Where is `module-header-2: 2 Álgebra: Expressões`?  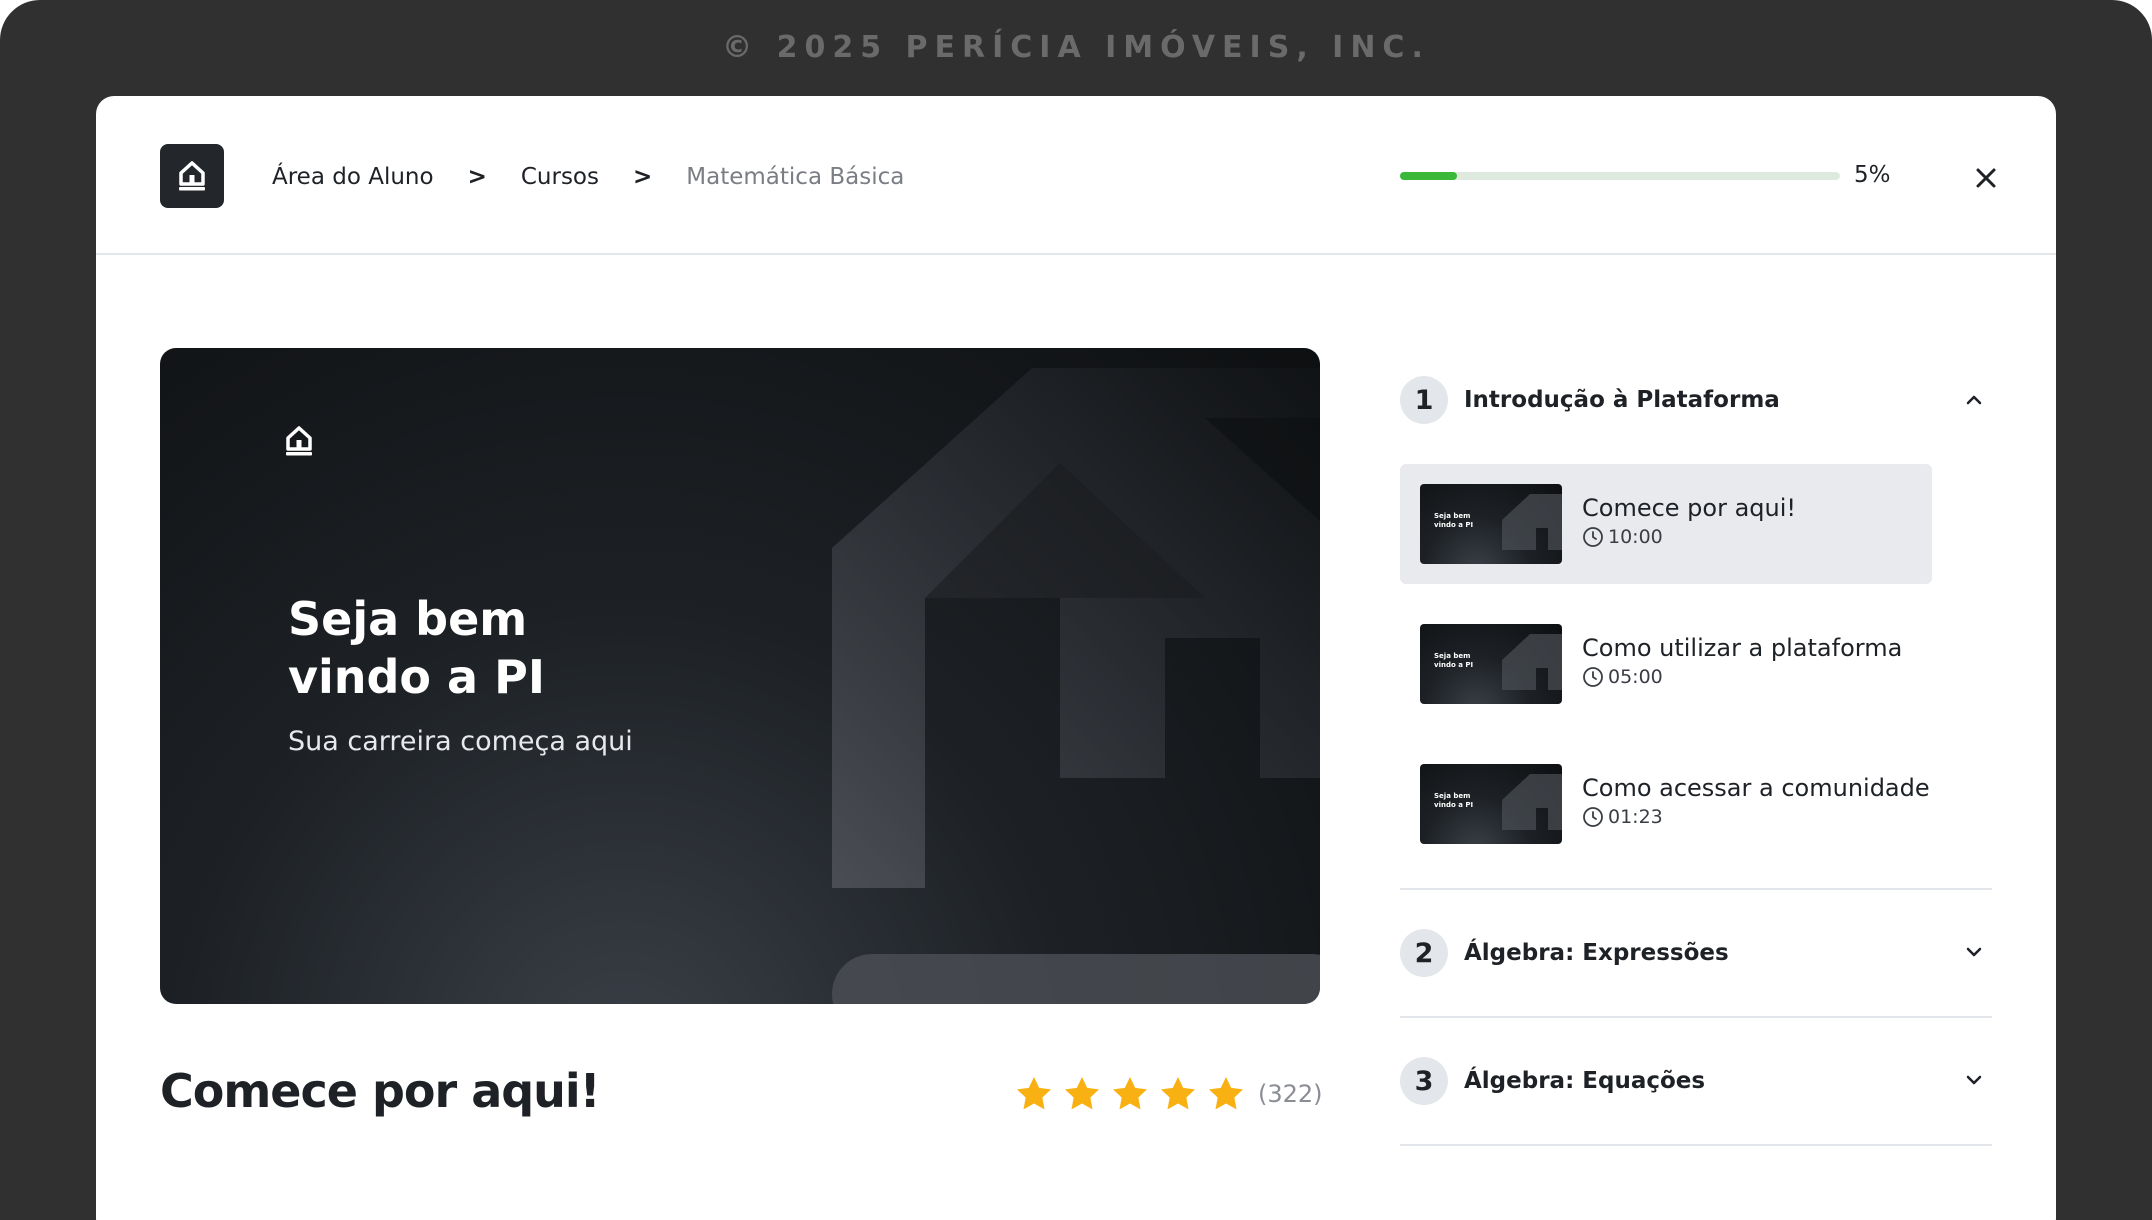
module-header-2: 2 Álgebra: Expressões is located at coordinates (1696, 953).